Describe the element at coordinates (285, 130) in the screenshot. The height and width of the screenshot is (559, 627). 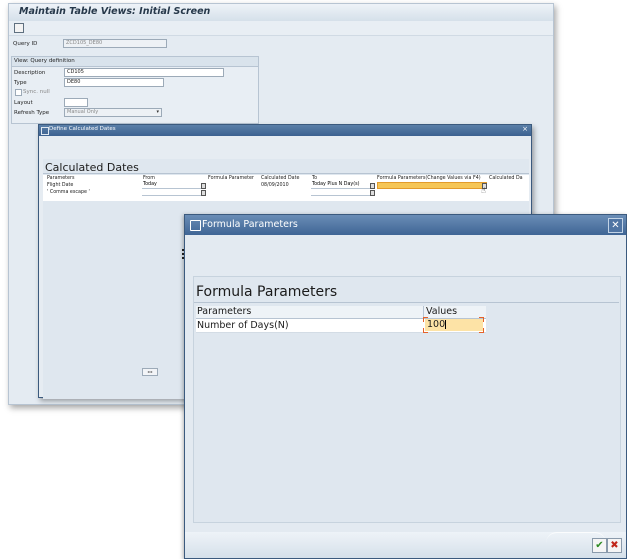
I see `calc-title-bar: Define Calculated Dates ×` at that location.